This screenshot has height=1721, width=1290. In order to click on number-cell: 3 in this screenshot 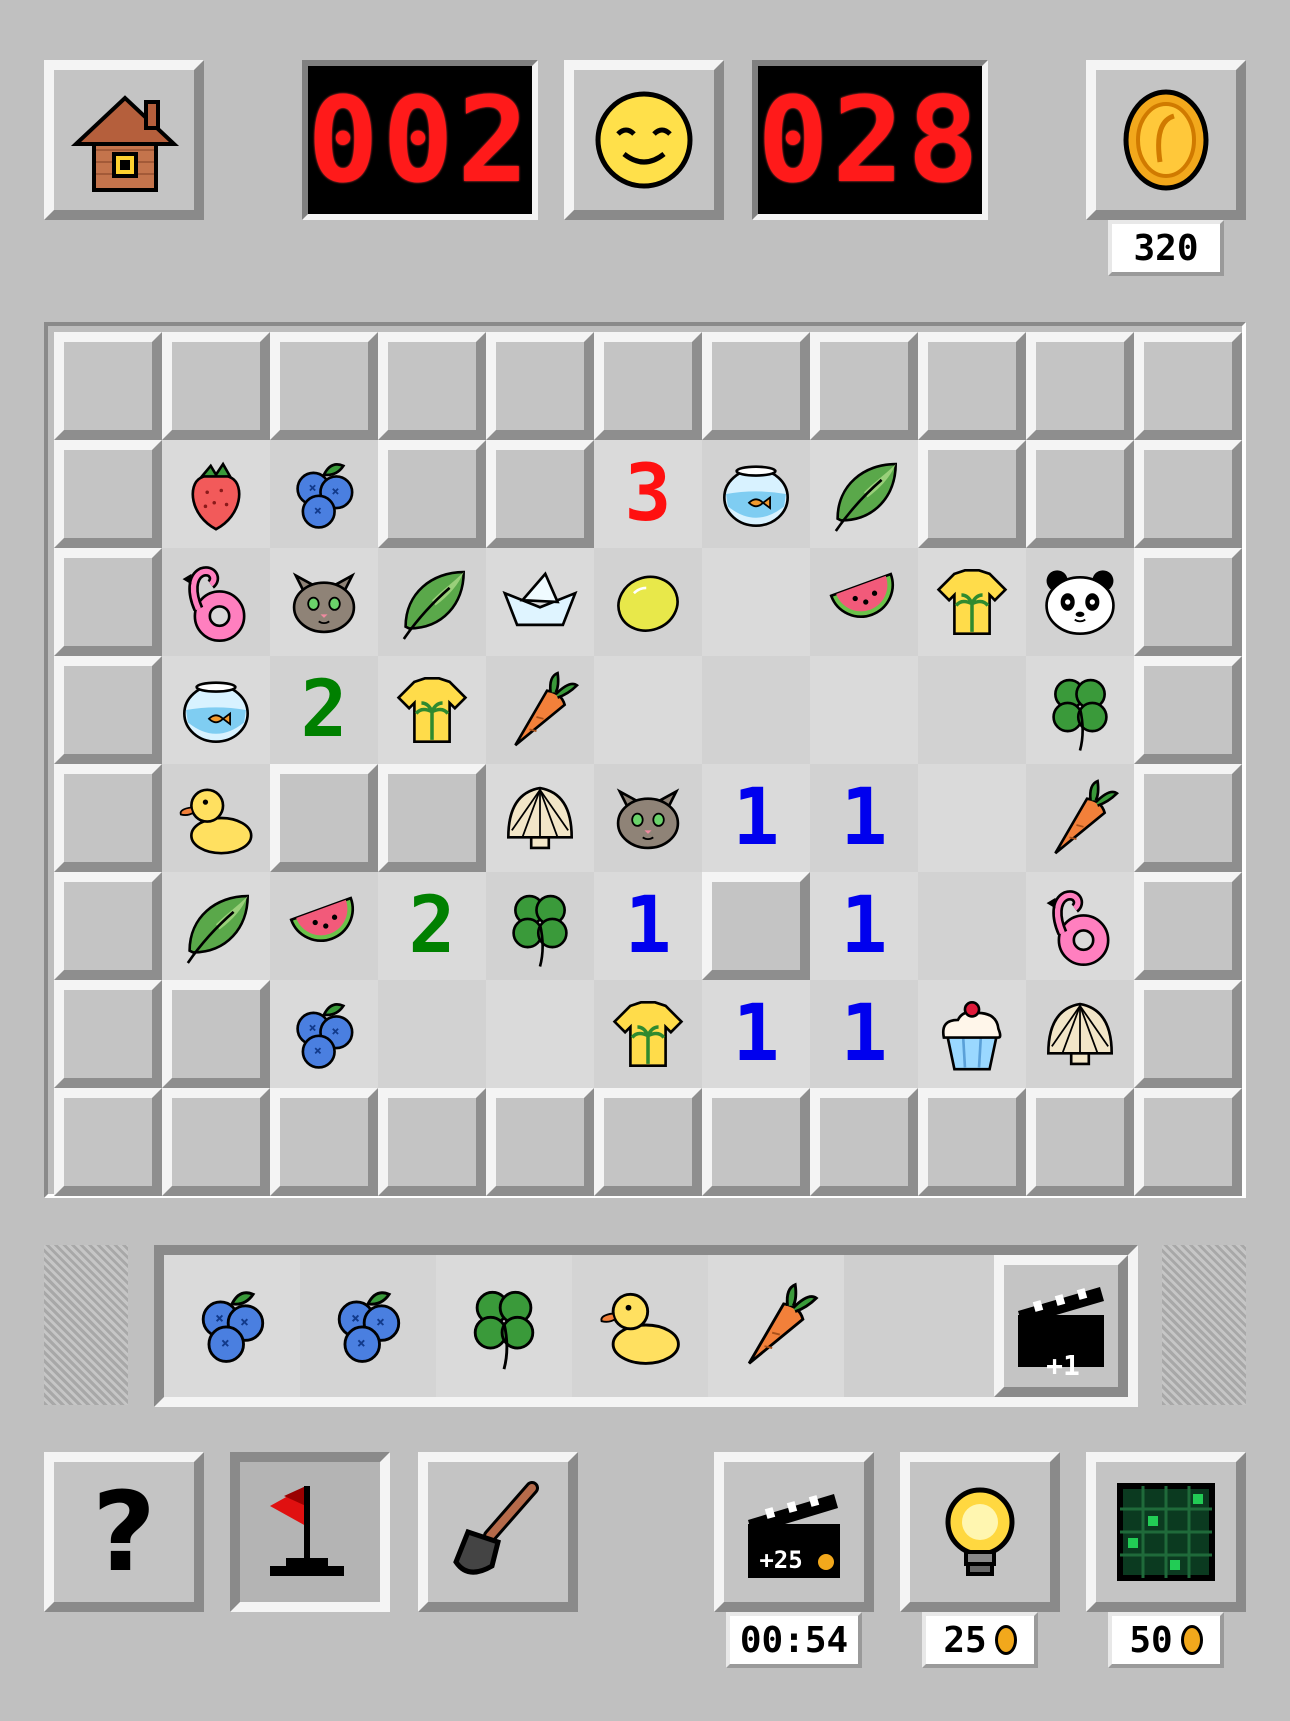, I will do `click(648, 494)`.